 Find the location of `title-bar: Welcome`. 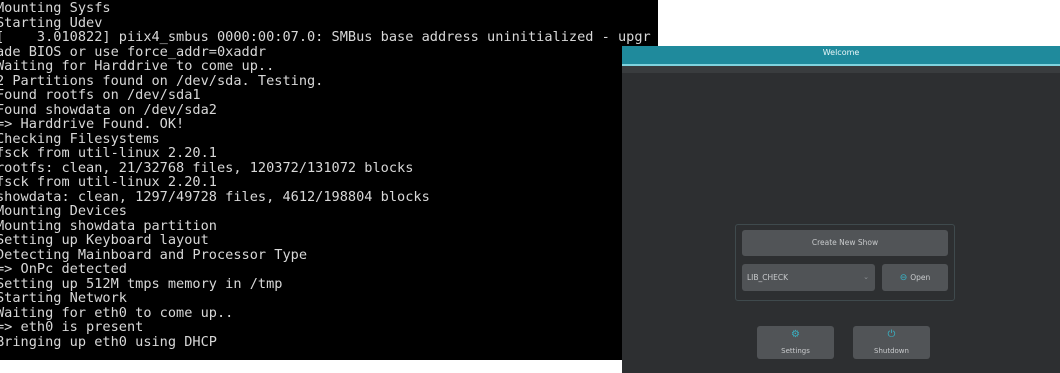

title-bar: Welcome is located at coordinates (841, 56).